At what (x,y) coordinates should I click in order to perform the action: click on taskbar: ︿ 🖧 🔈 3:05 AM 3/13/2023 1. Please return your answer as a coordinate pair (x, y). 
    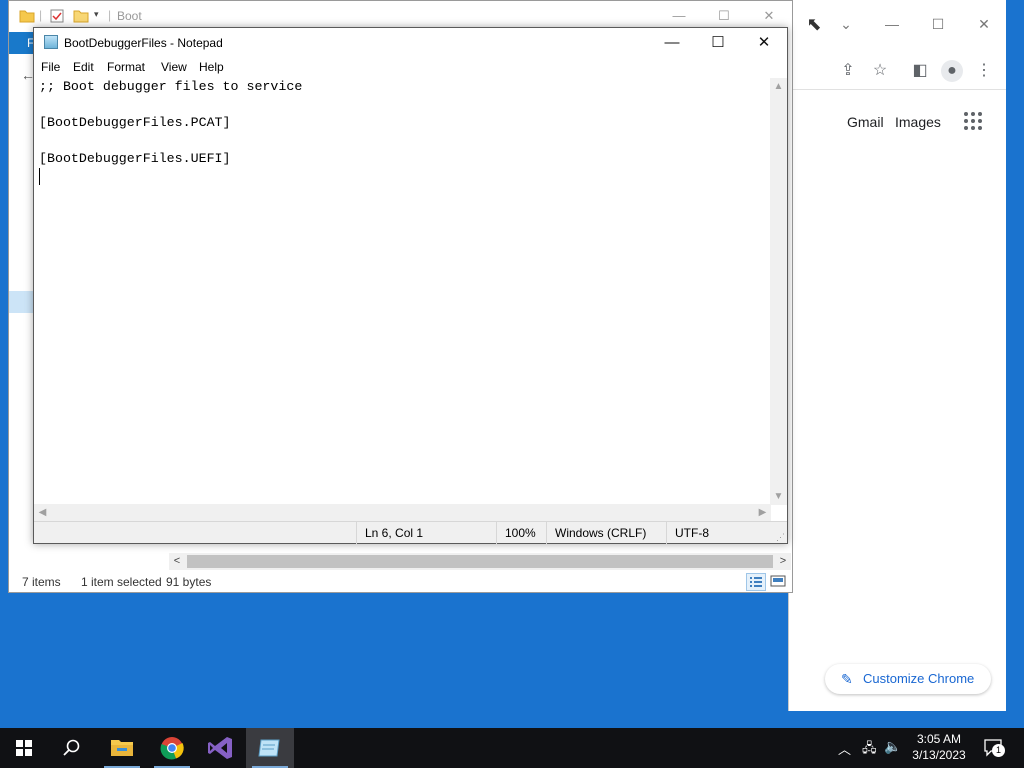
    Looking at the image, I should click on (512, 748).